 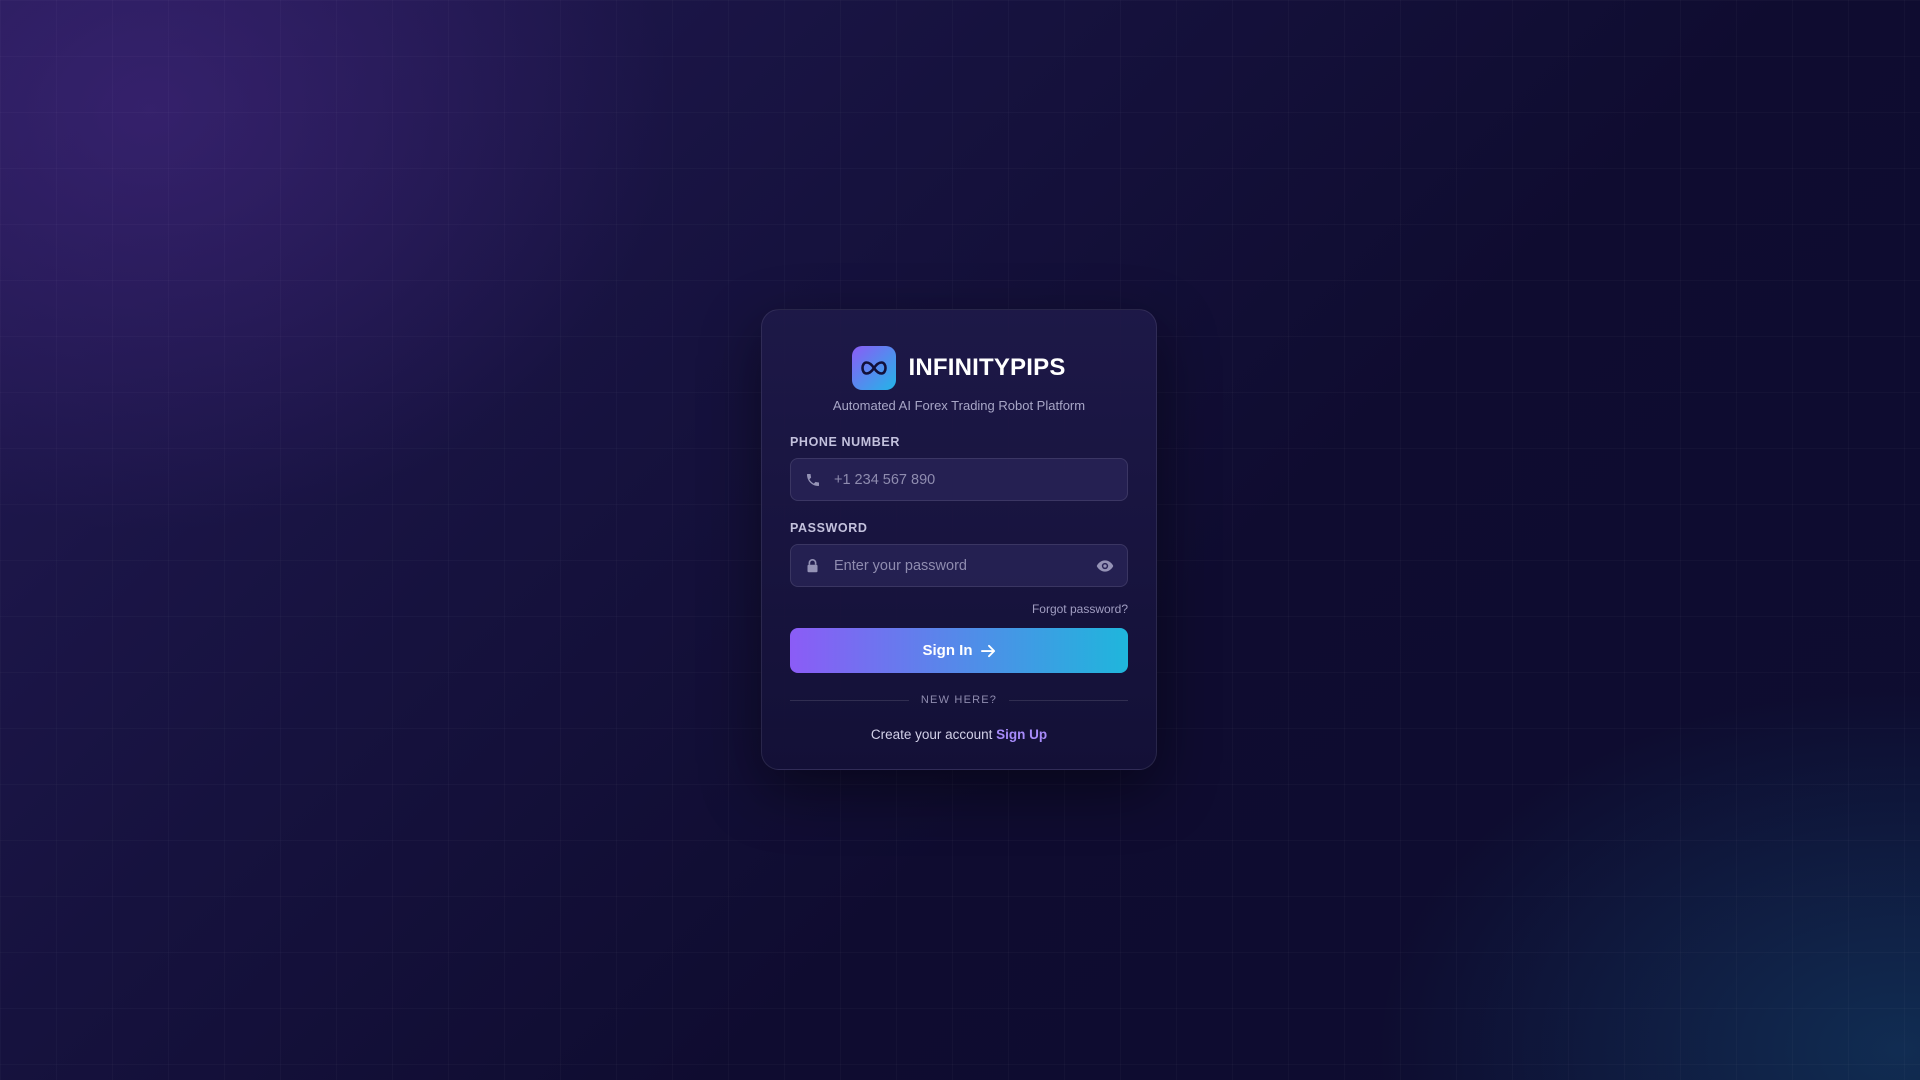 I want to click on sign-up-link: Sign Up, so click(x=1021, y=734).